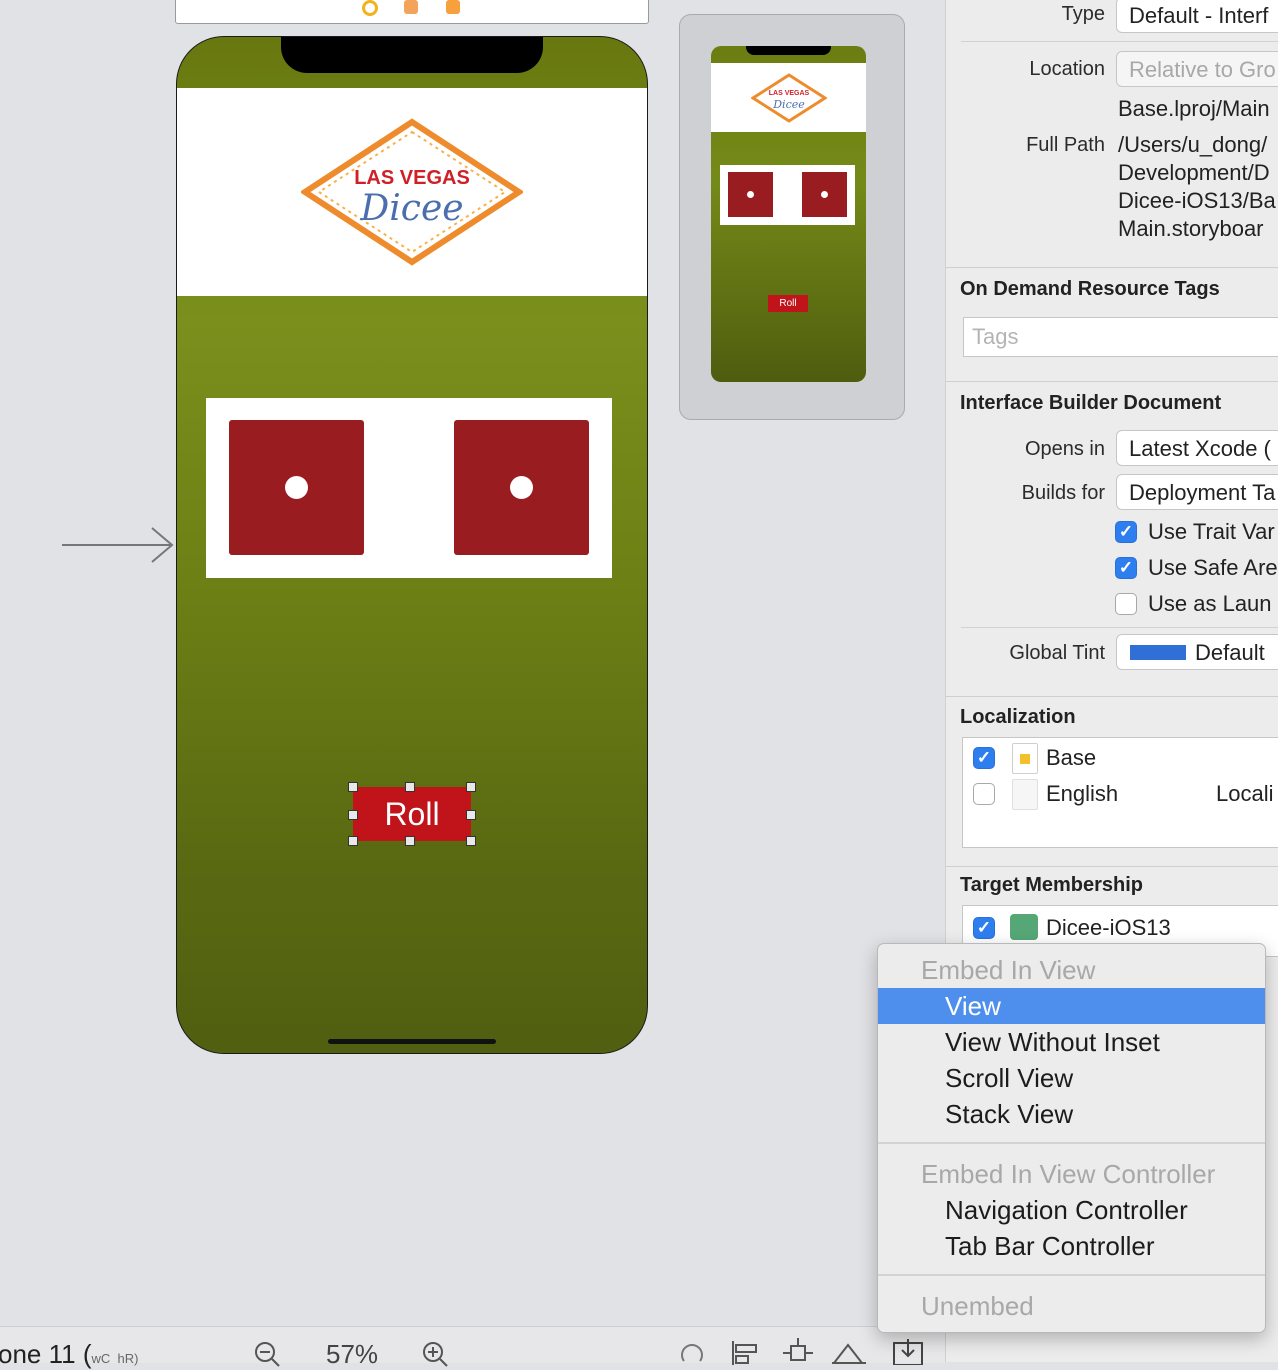 Image resolution: width=1278 pixels, height=1370 pixels. What do you see at coordinates (1108, 927) in the screenshot?
I see `target-name: Dicee-iOS13` at bounding box center [1108, 927].